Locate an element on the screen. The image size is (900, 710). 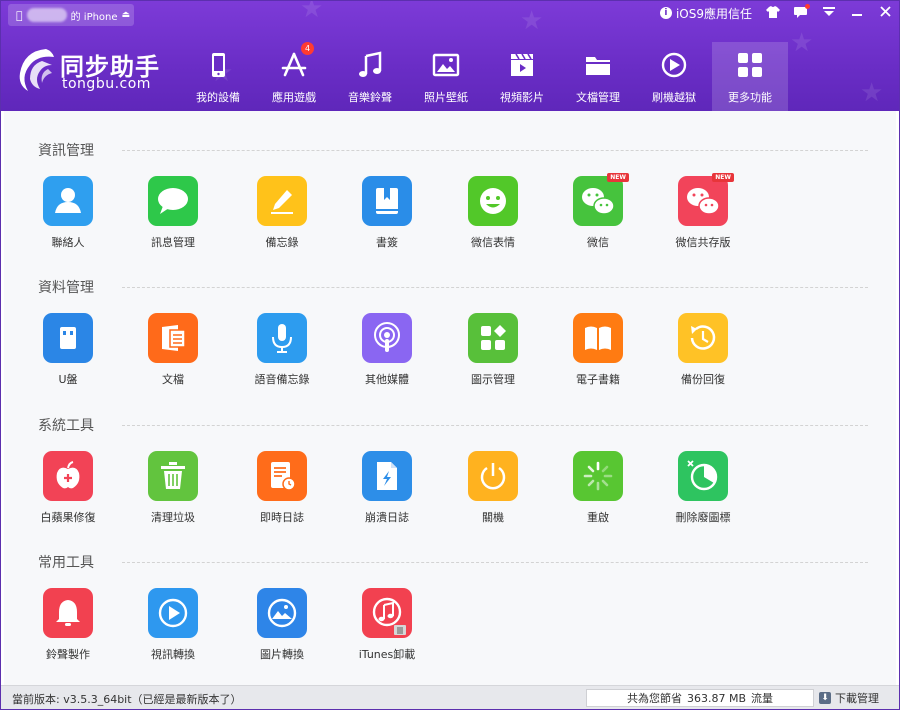
tile-documents: 文檔 is located at coordinates (173, 358).